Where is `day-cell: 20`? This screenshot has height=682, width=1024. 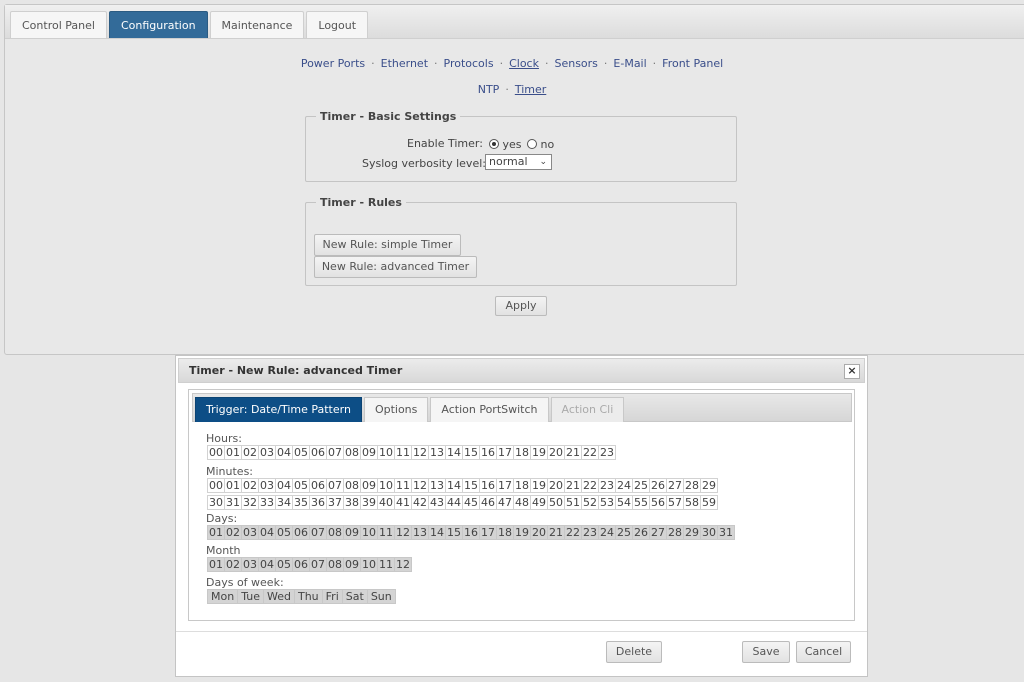
day-cell: 20 is located at coordinates (539, 532).